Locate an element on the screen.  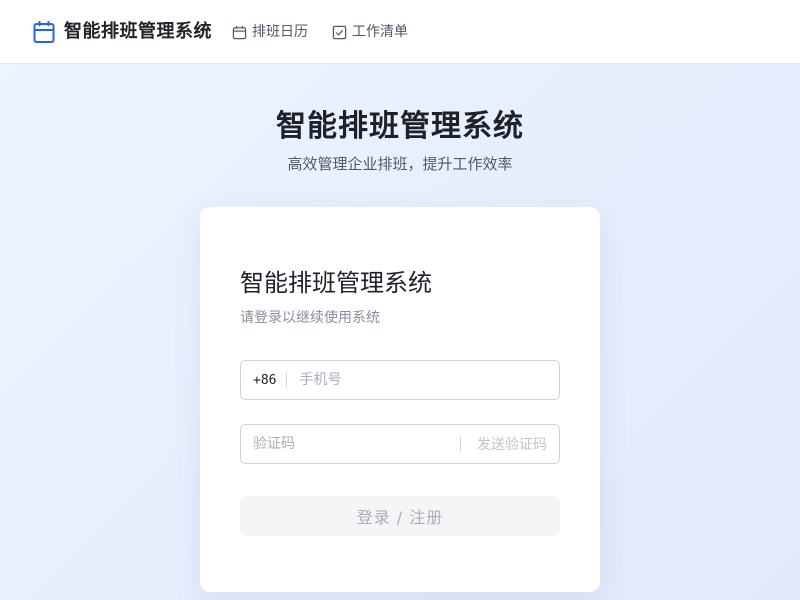
nav-item-label: 工作清单 is located at coordinates (380, 32).